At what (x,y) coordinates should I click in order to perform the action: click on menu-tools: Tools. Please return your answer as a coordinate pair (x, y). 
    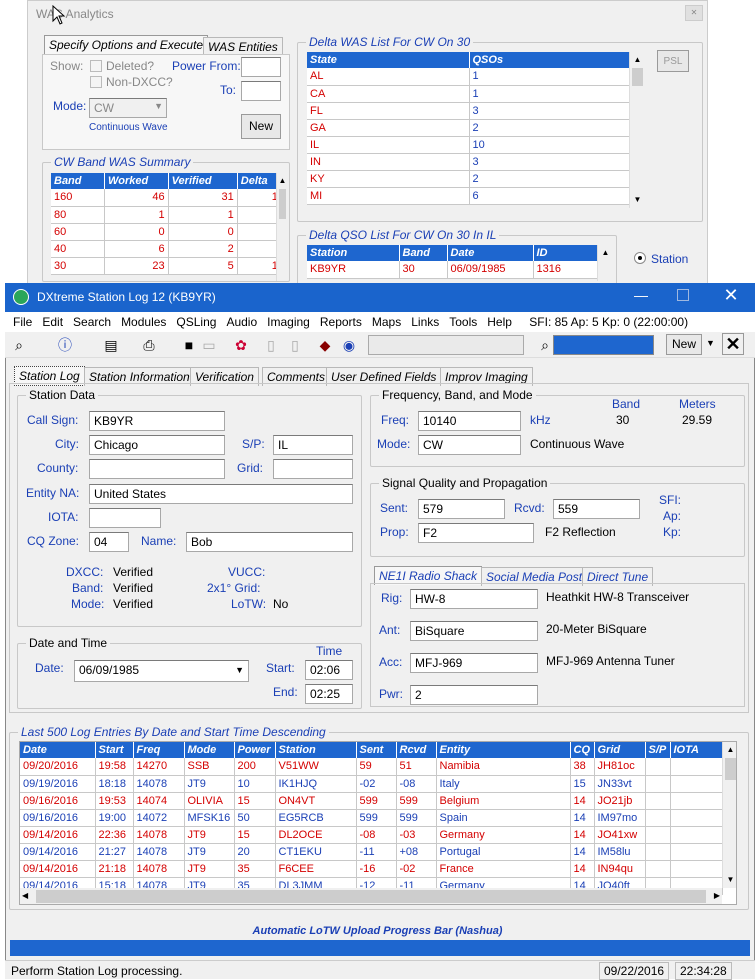
    Looking at the image, I should click on (463, 322).